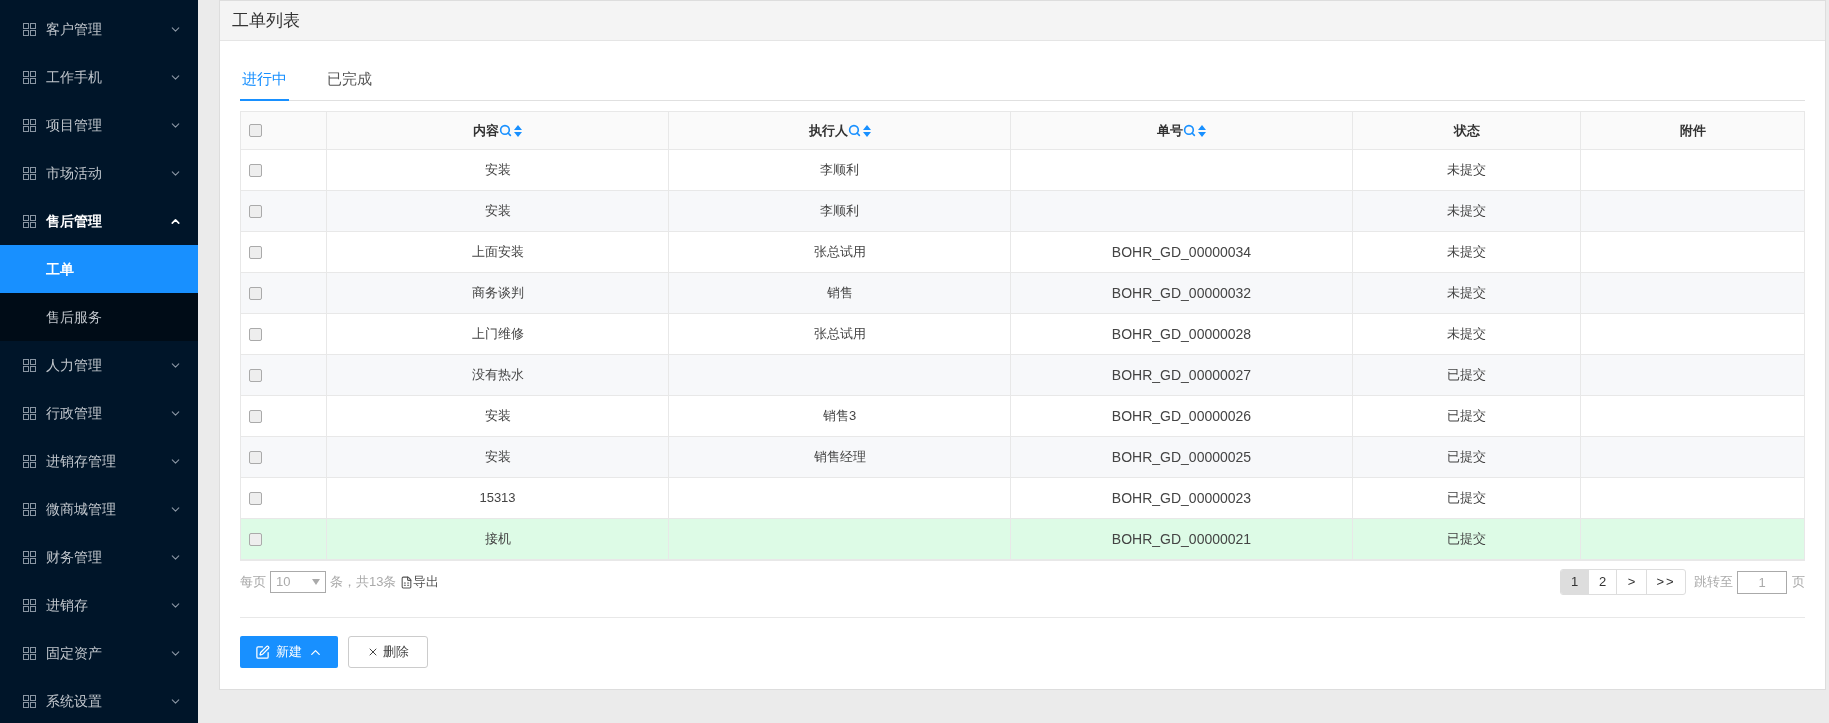 This screenshot has height=723, width=1829. What do you see at coordinates (99, 77) in the screenshot?
I see `sidebar-item: 工作手机` at bounding box center [99, 77].